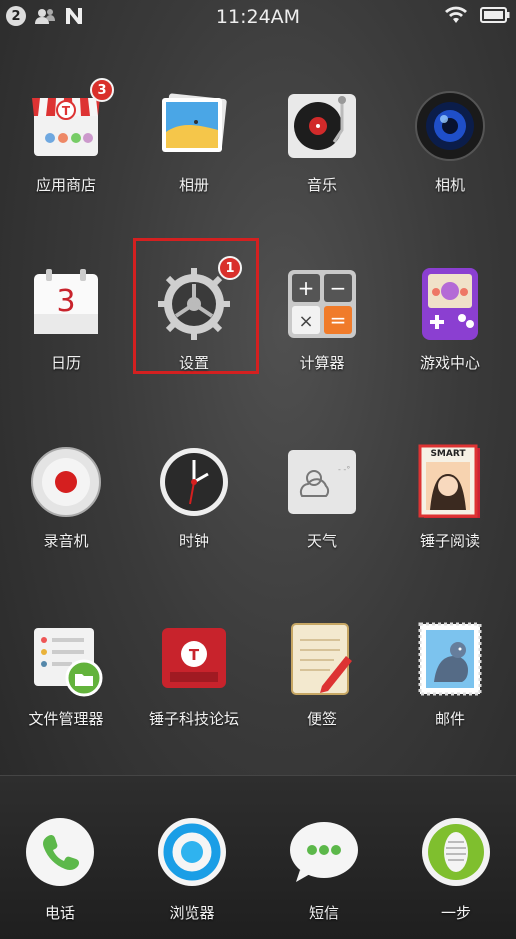 The image size is (516, 939). I want to click on app-label: 计算器, so click(322, 363).